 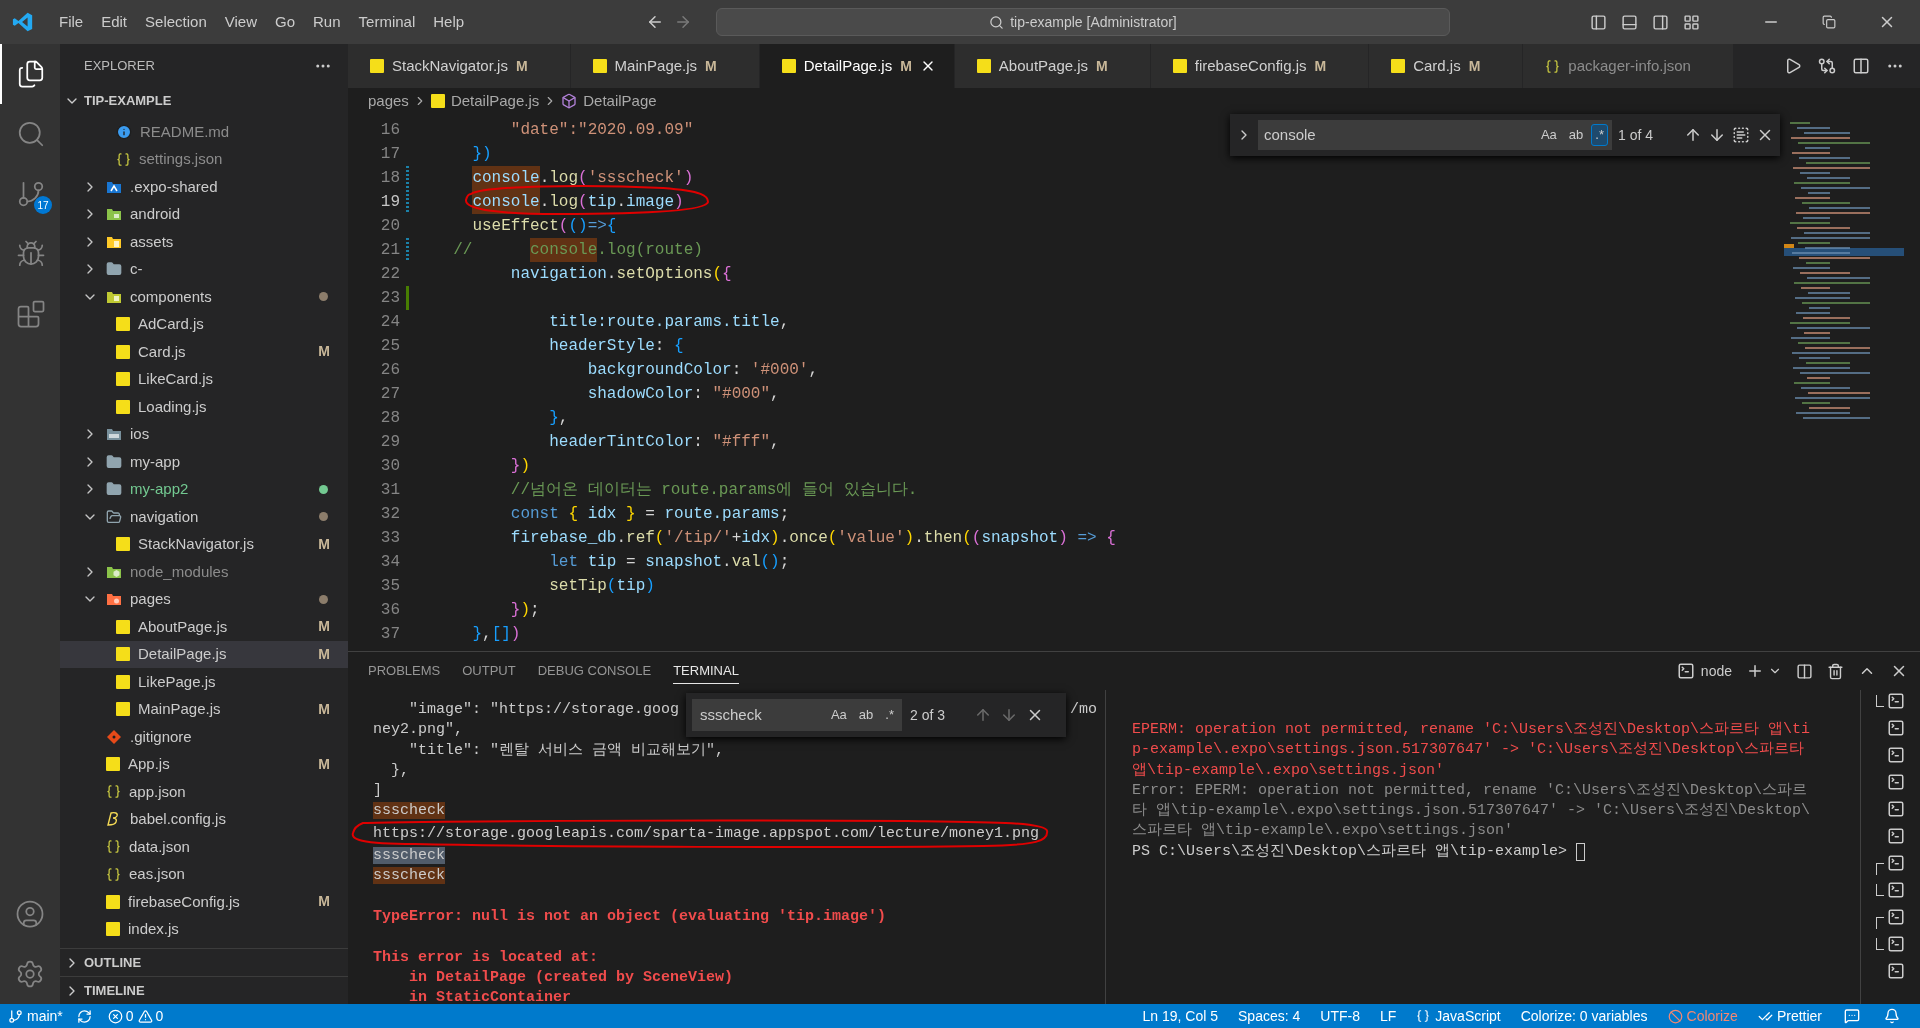 What do you see at coordinates (204, 159) in the screenshot?
I see `tree-entry: settings.json` at bounding box center [204, 159].